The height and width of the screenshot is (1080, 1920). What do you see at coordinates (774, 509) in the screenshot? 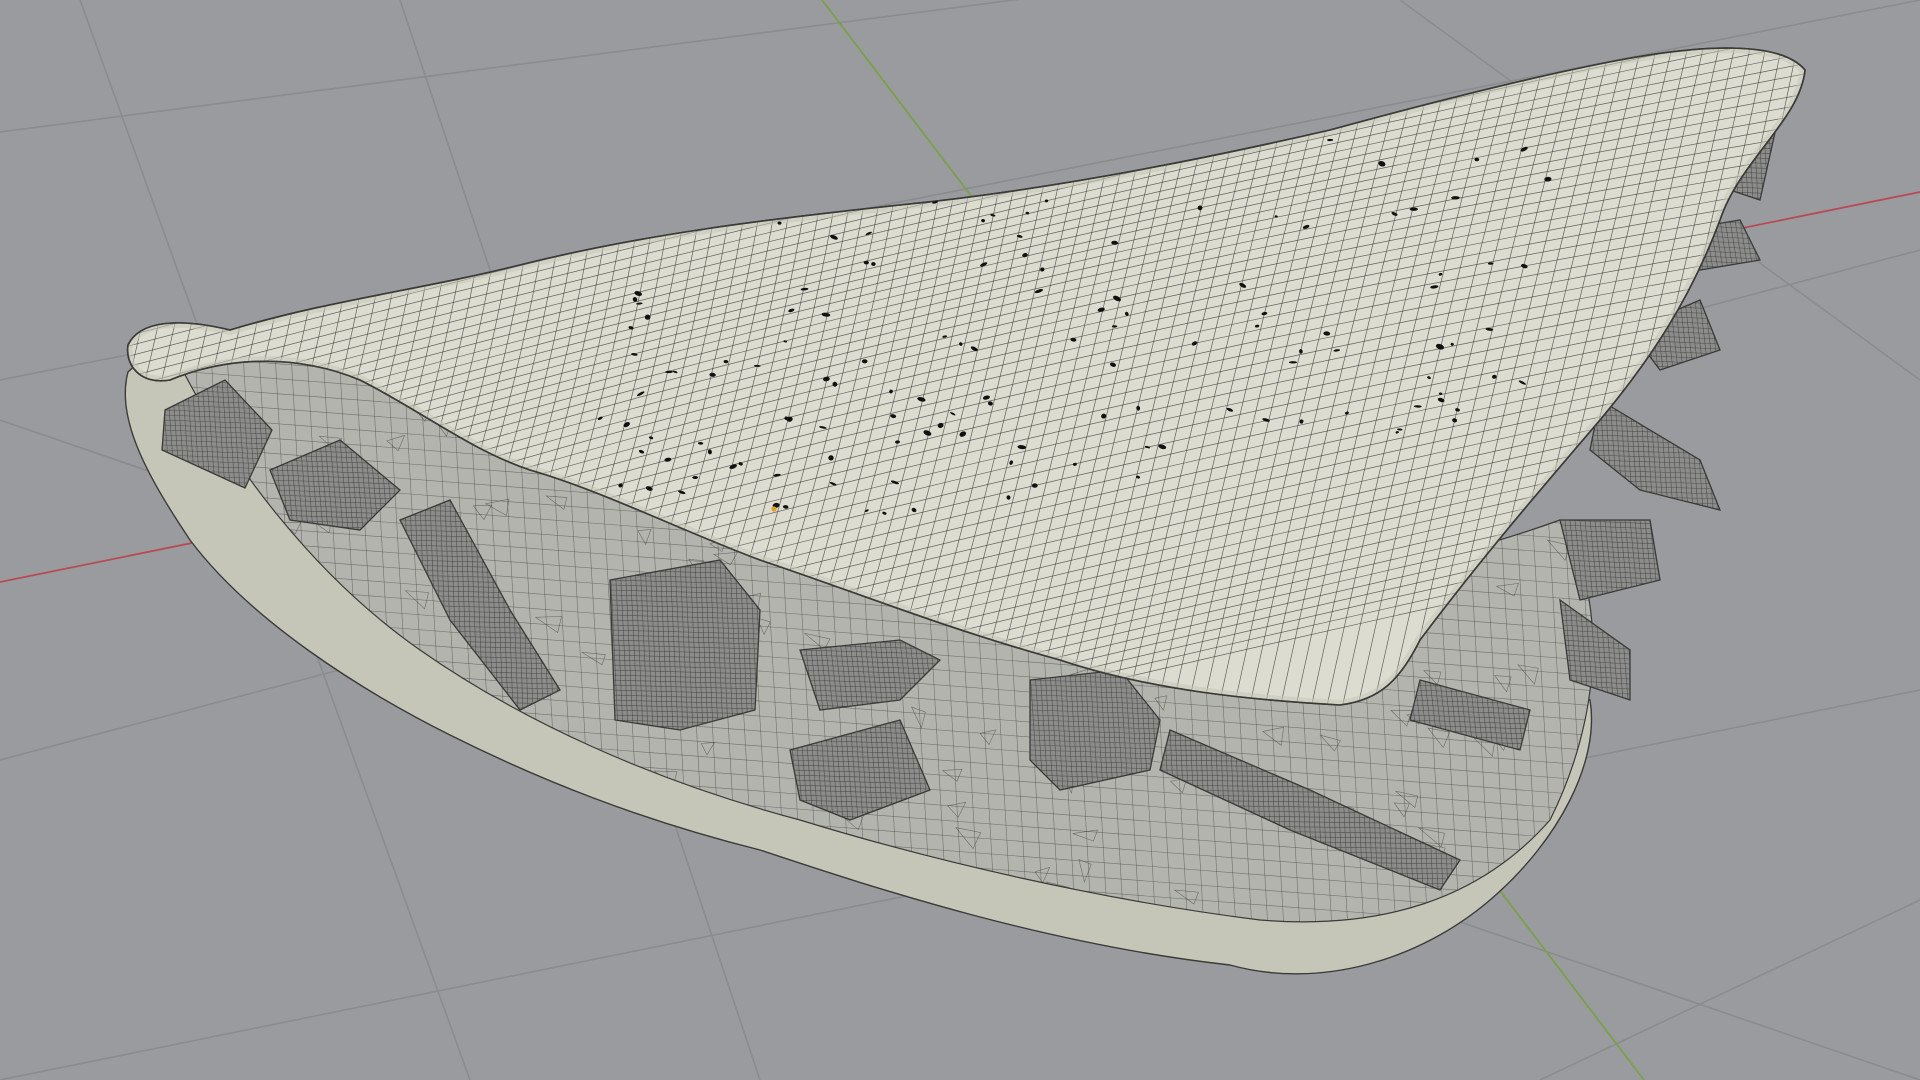
I see `object-origin-icon` at bounding box center [774, 509].